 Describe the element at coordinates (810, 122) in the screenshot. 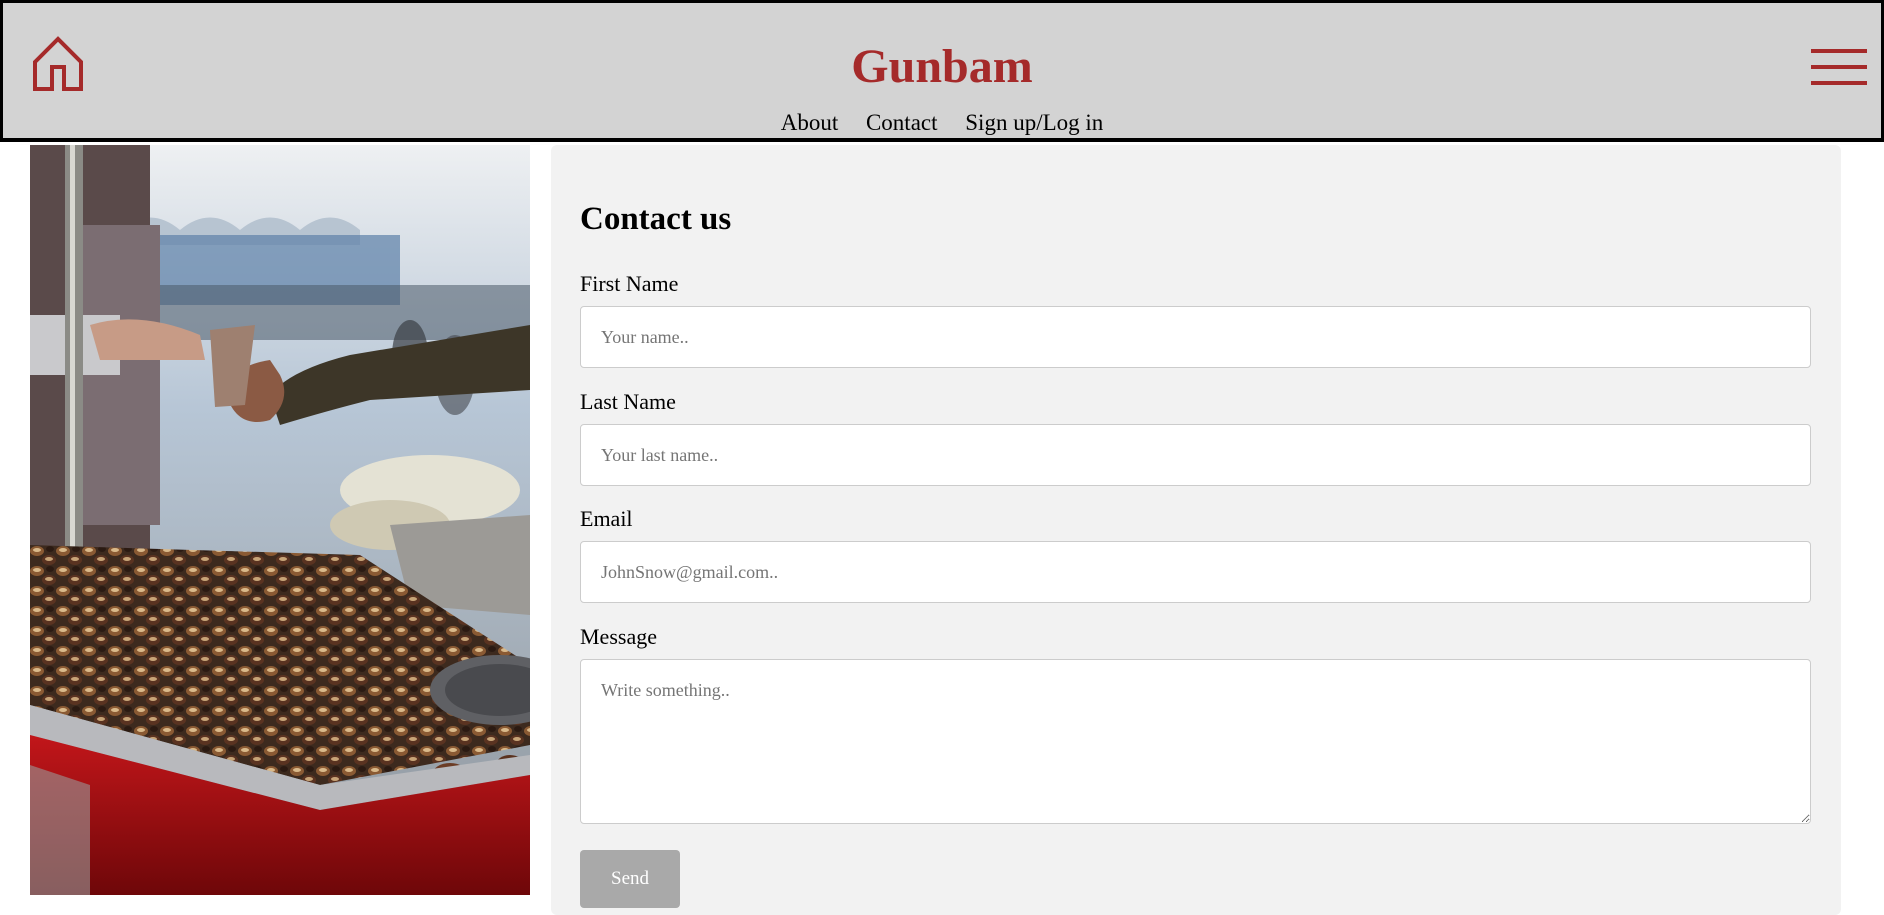

I see `nav-about-link: About` at that location.